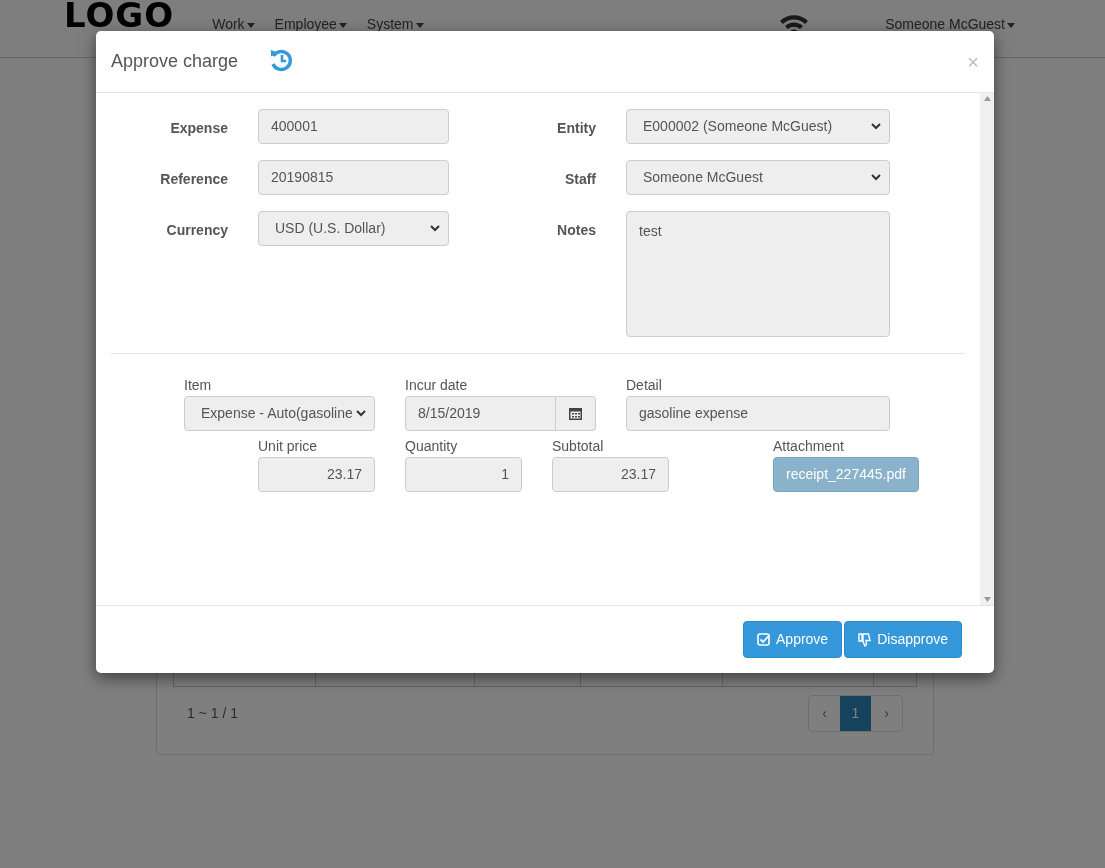  What do you see at coordinates (198, 128) in the screenshot?
I see `field-label: Expense` at bounding box center [198, 128].